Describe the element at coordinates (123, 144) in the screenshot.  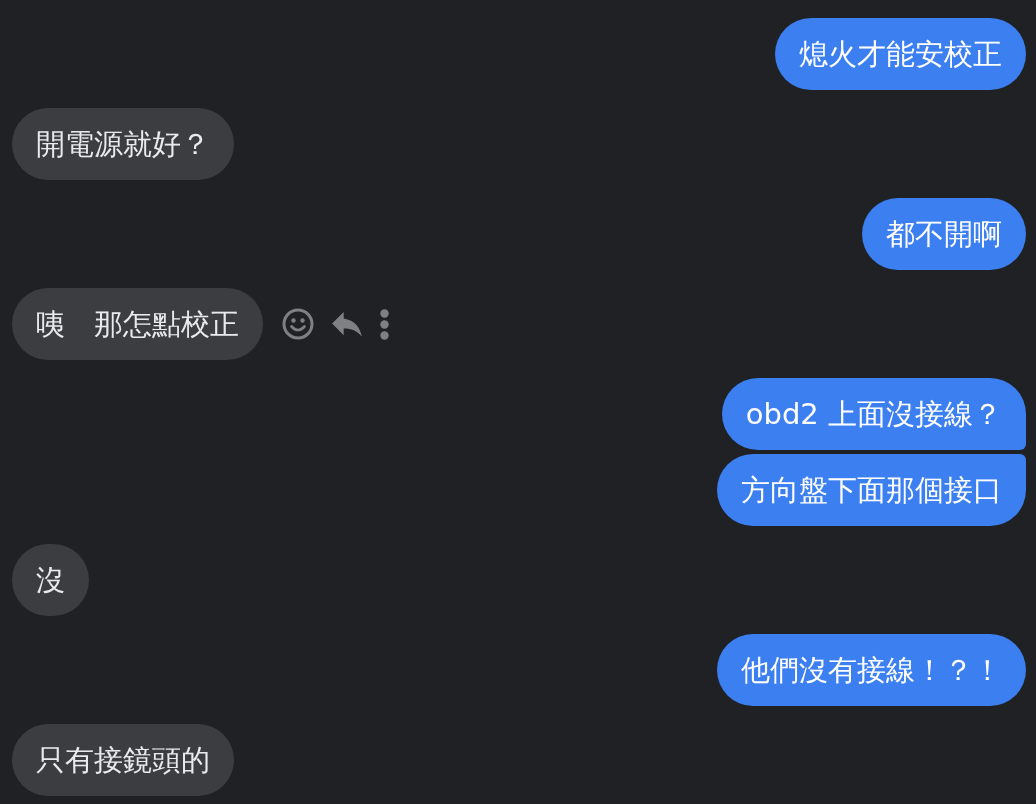
I see `message-bubble: 開電源就好？` at that location.